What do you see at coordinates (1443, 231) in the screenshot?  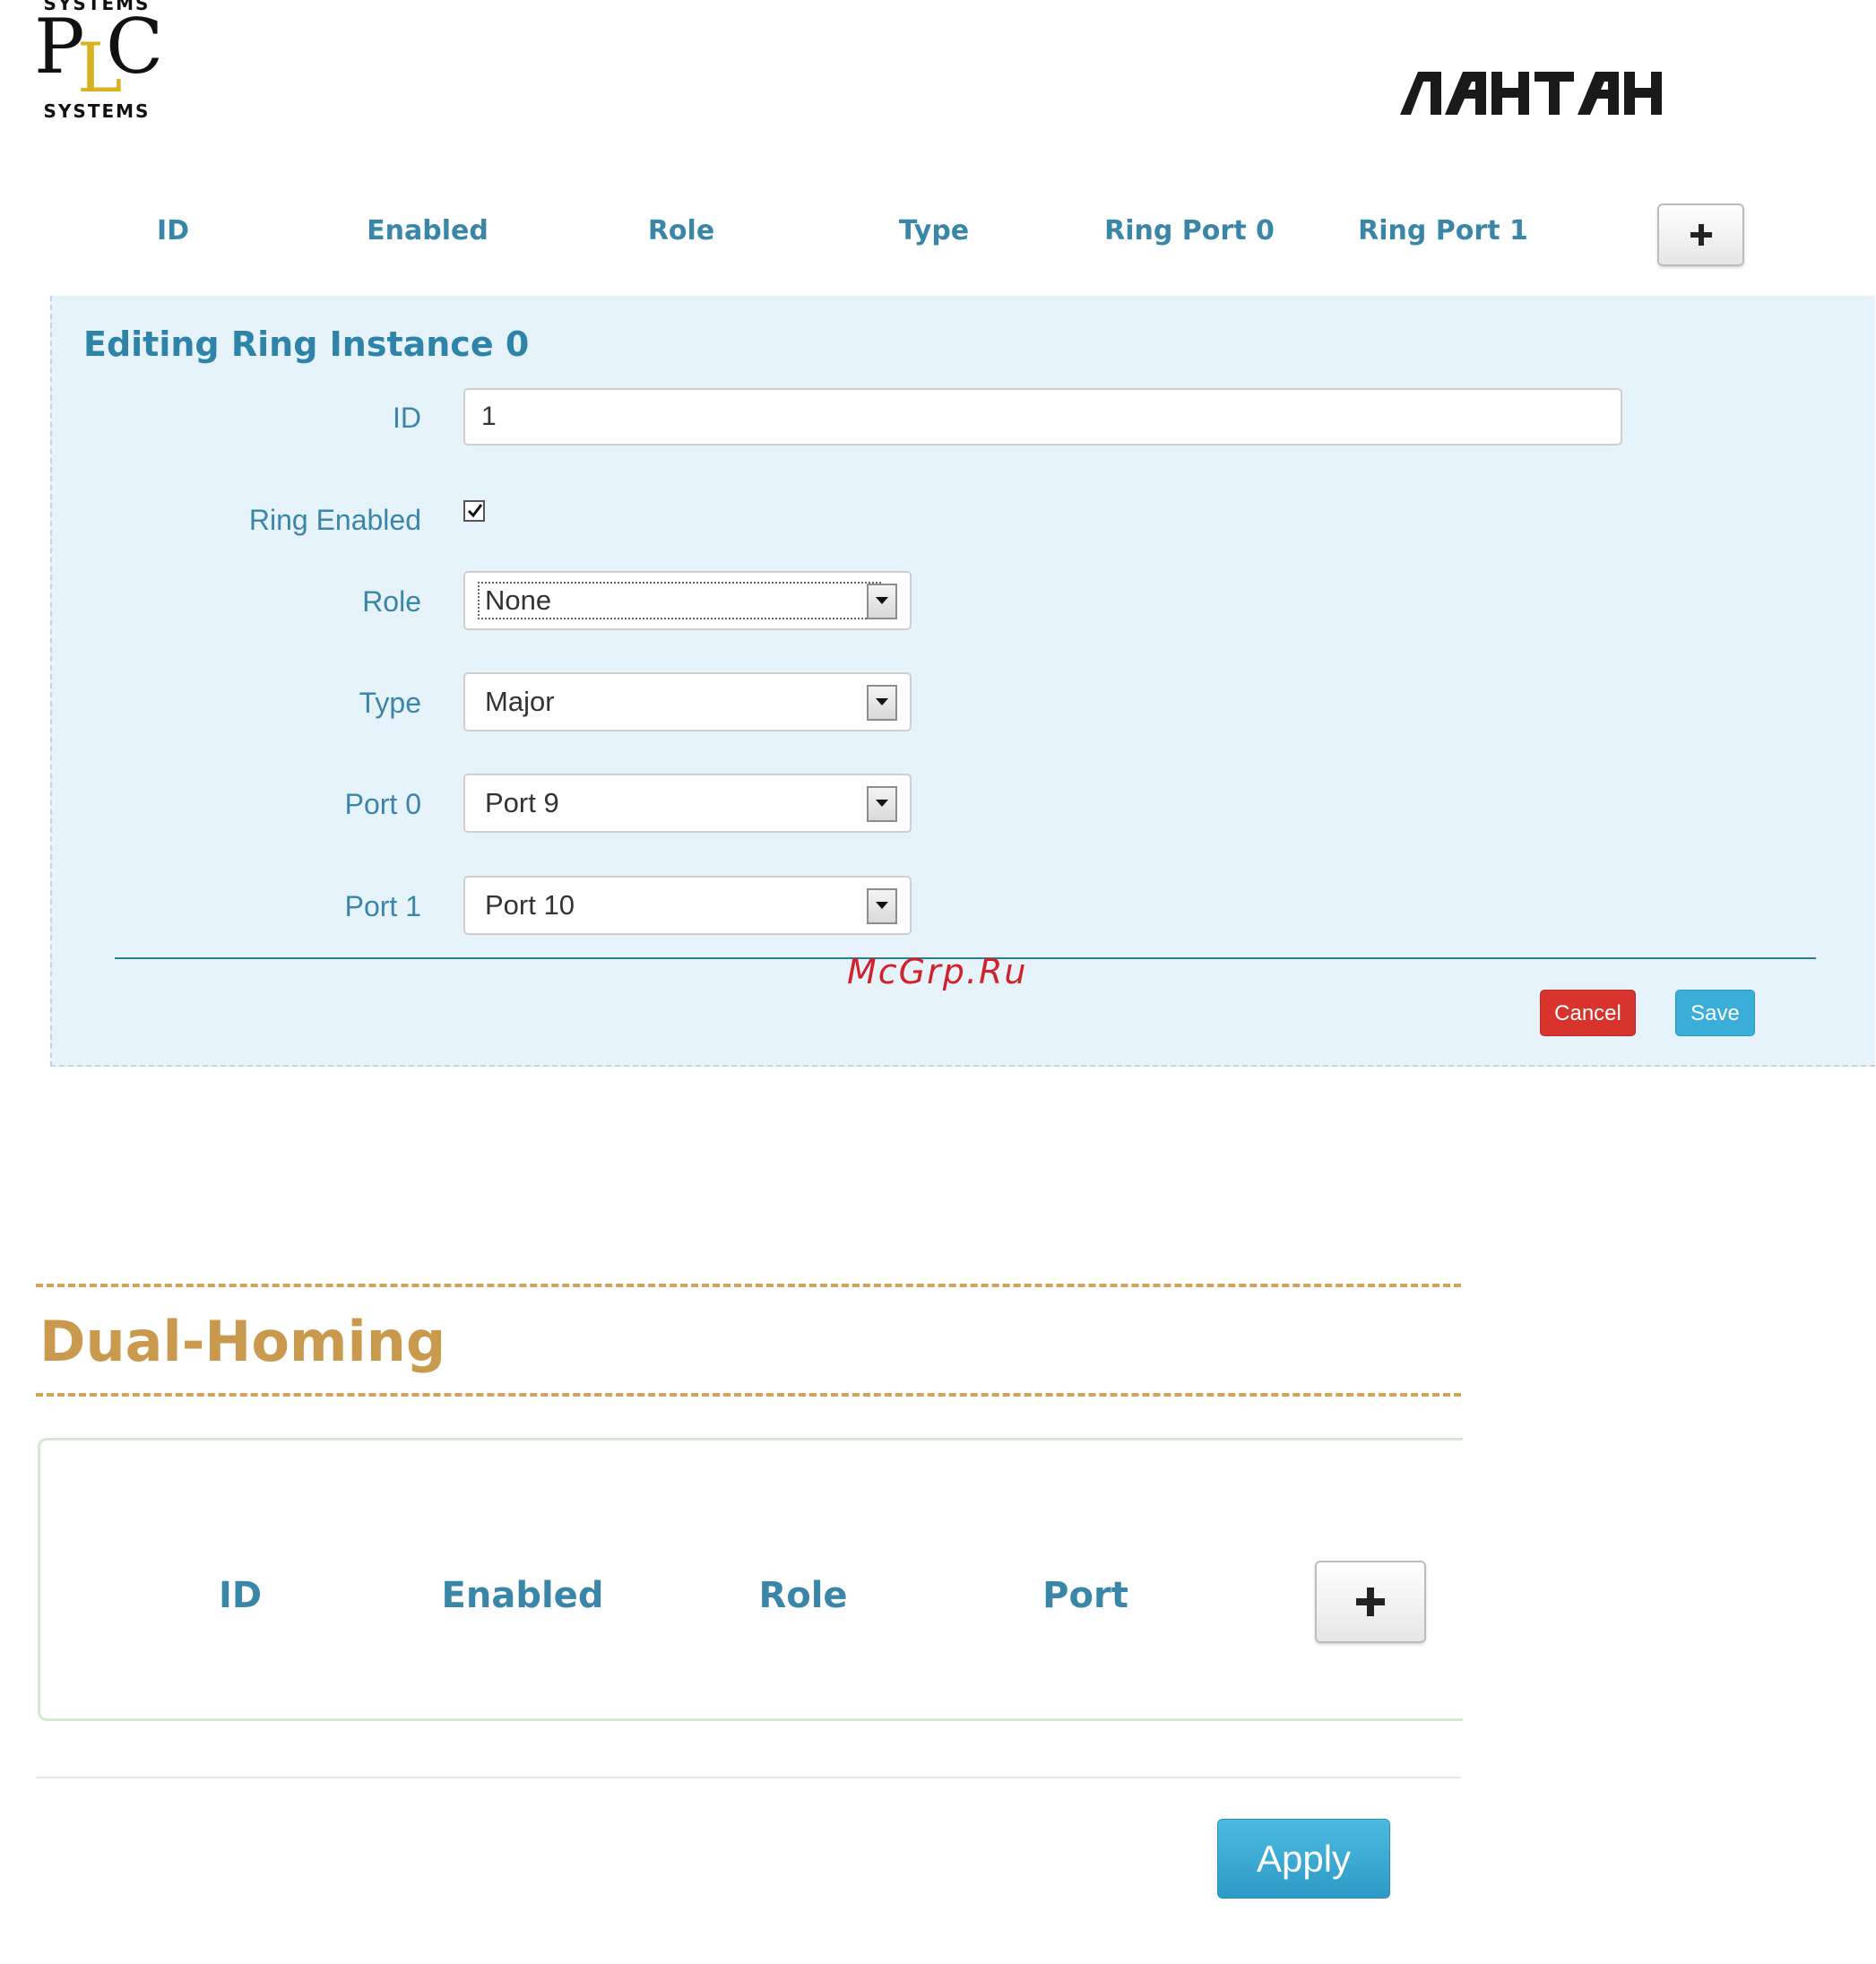 I see `column-header-ring-port-1: Ring Port 1` at bounding box center [1443, 231].